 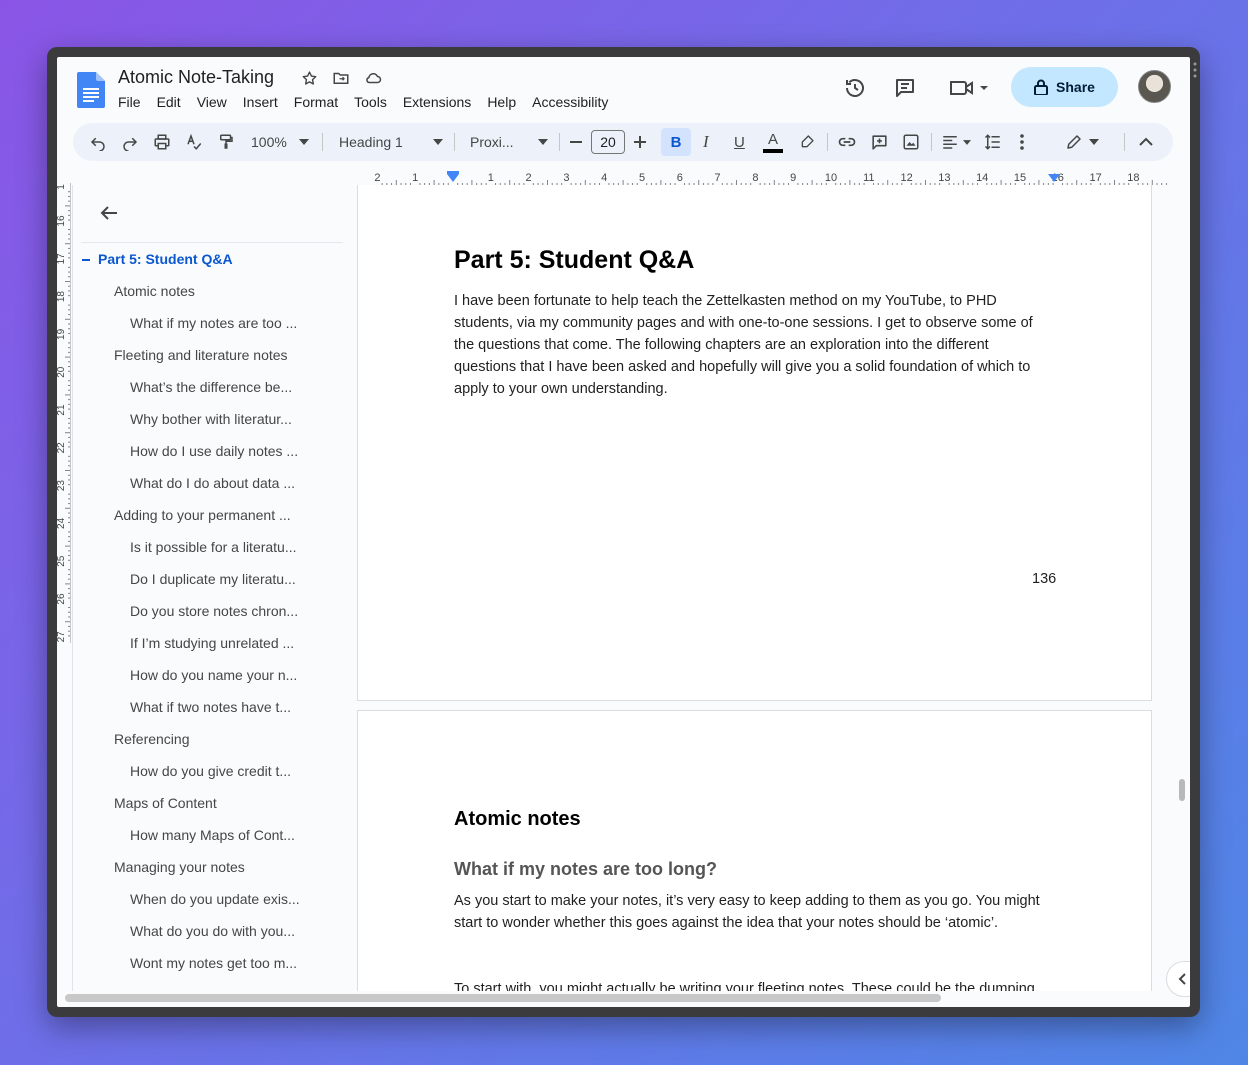 I want to click on italic-button: I, so click(x=706, y=142).